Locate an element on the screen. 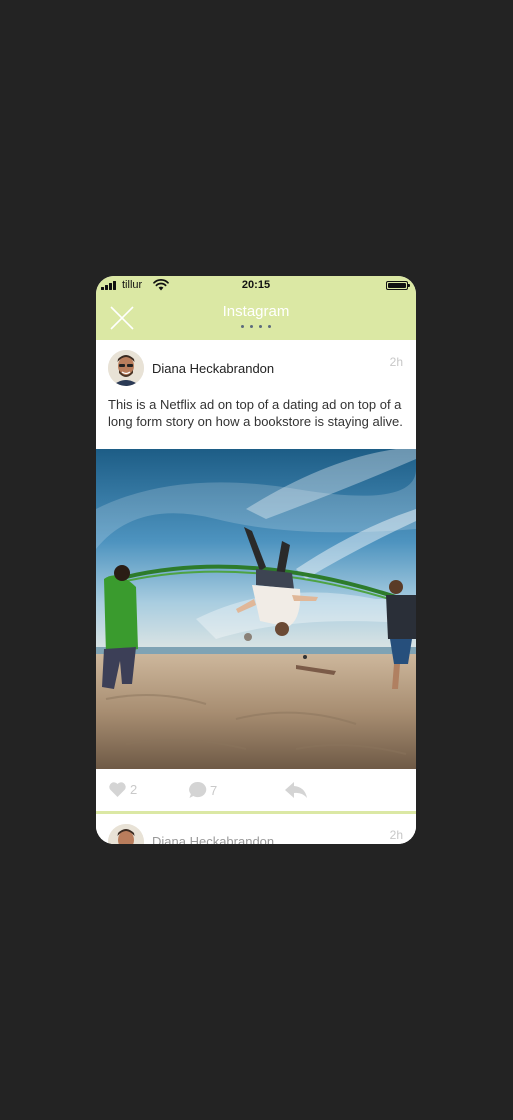  status-bar: tillur 20:15 is located at coordinates (256, 286).